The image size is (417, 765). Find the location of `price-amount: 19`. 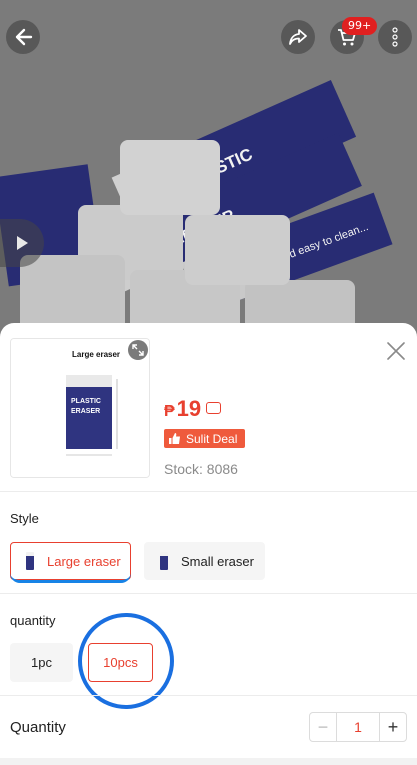

price-amount: 19 is located at coordinates (189, 408).